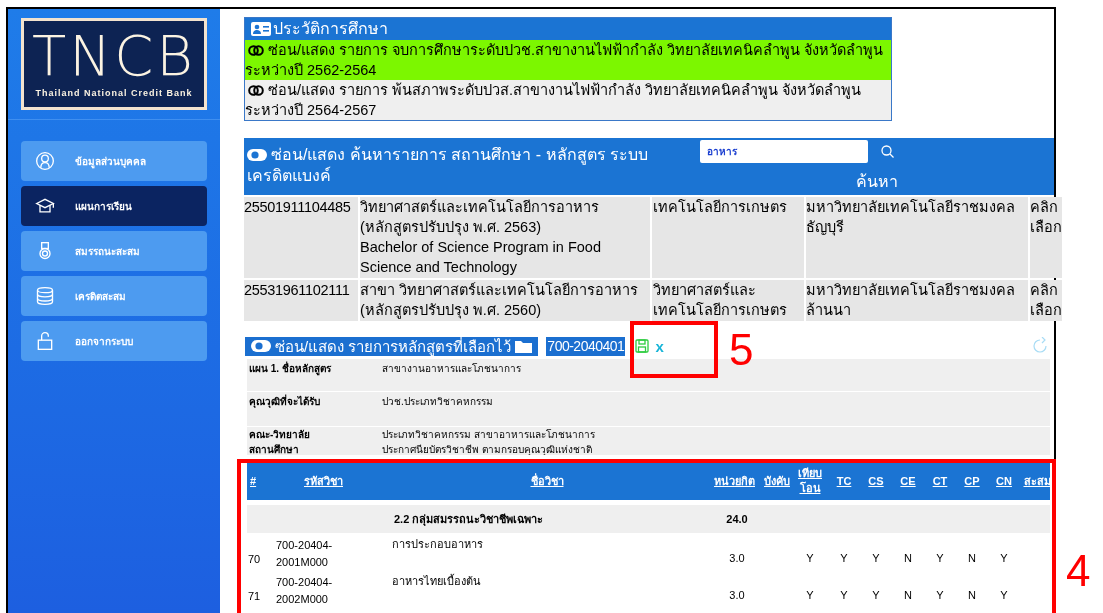  I want to click on detail-label: คุณวุฒิที่จะได้รับ, so click(314, 409).